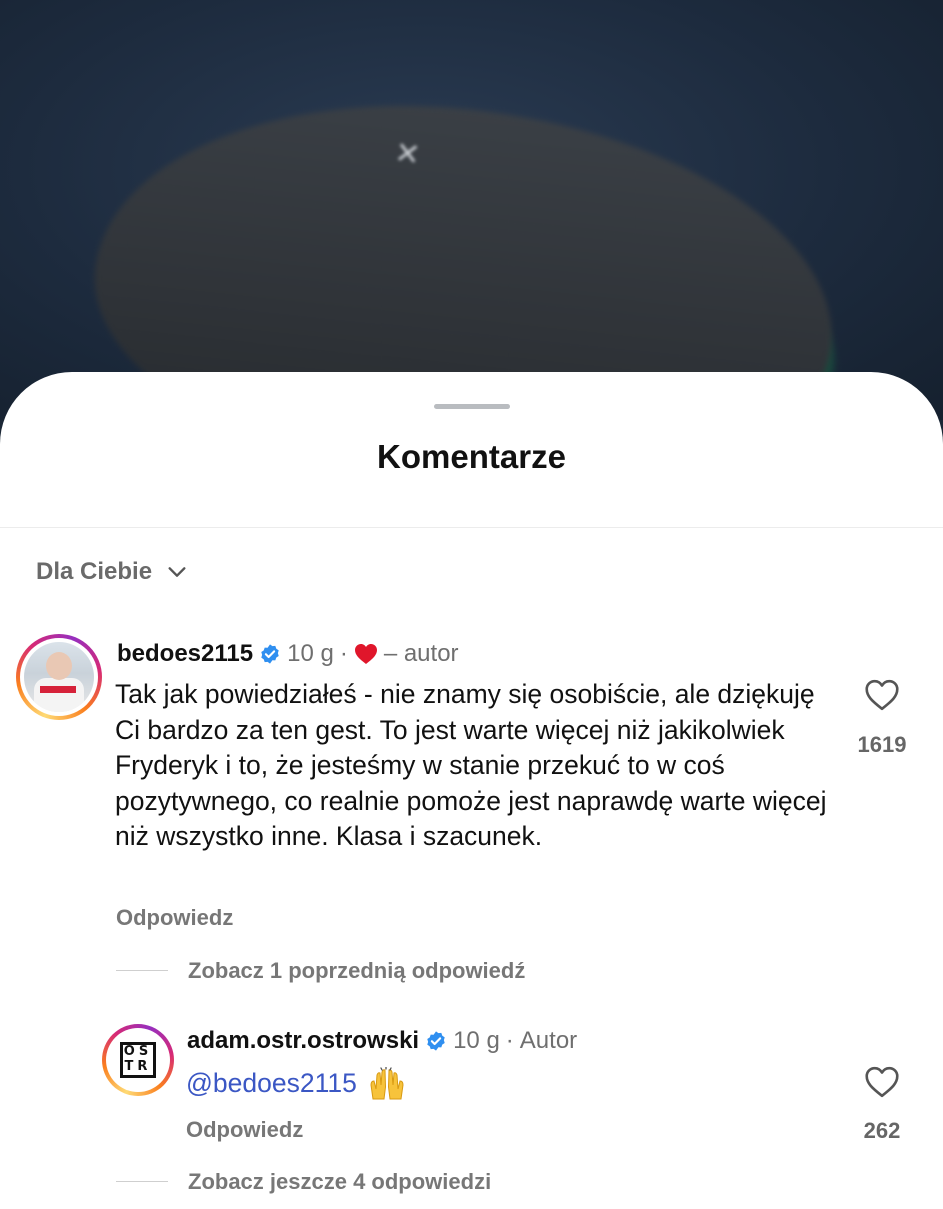 The image size is (943, 1209). I want to click on logo-text-bottom: TR, so click(138, 1066).